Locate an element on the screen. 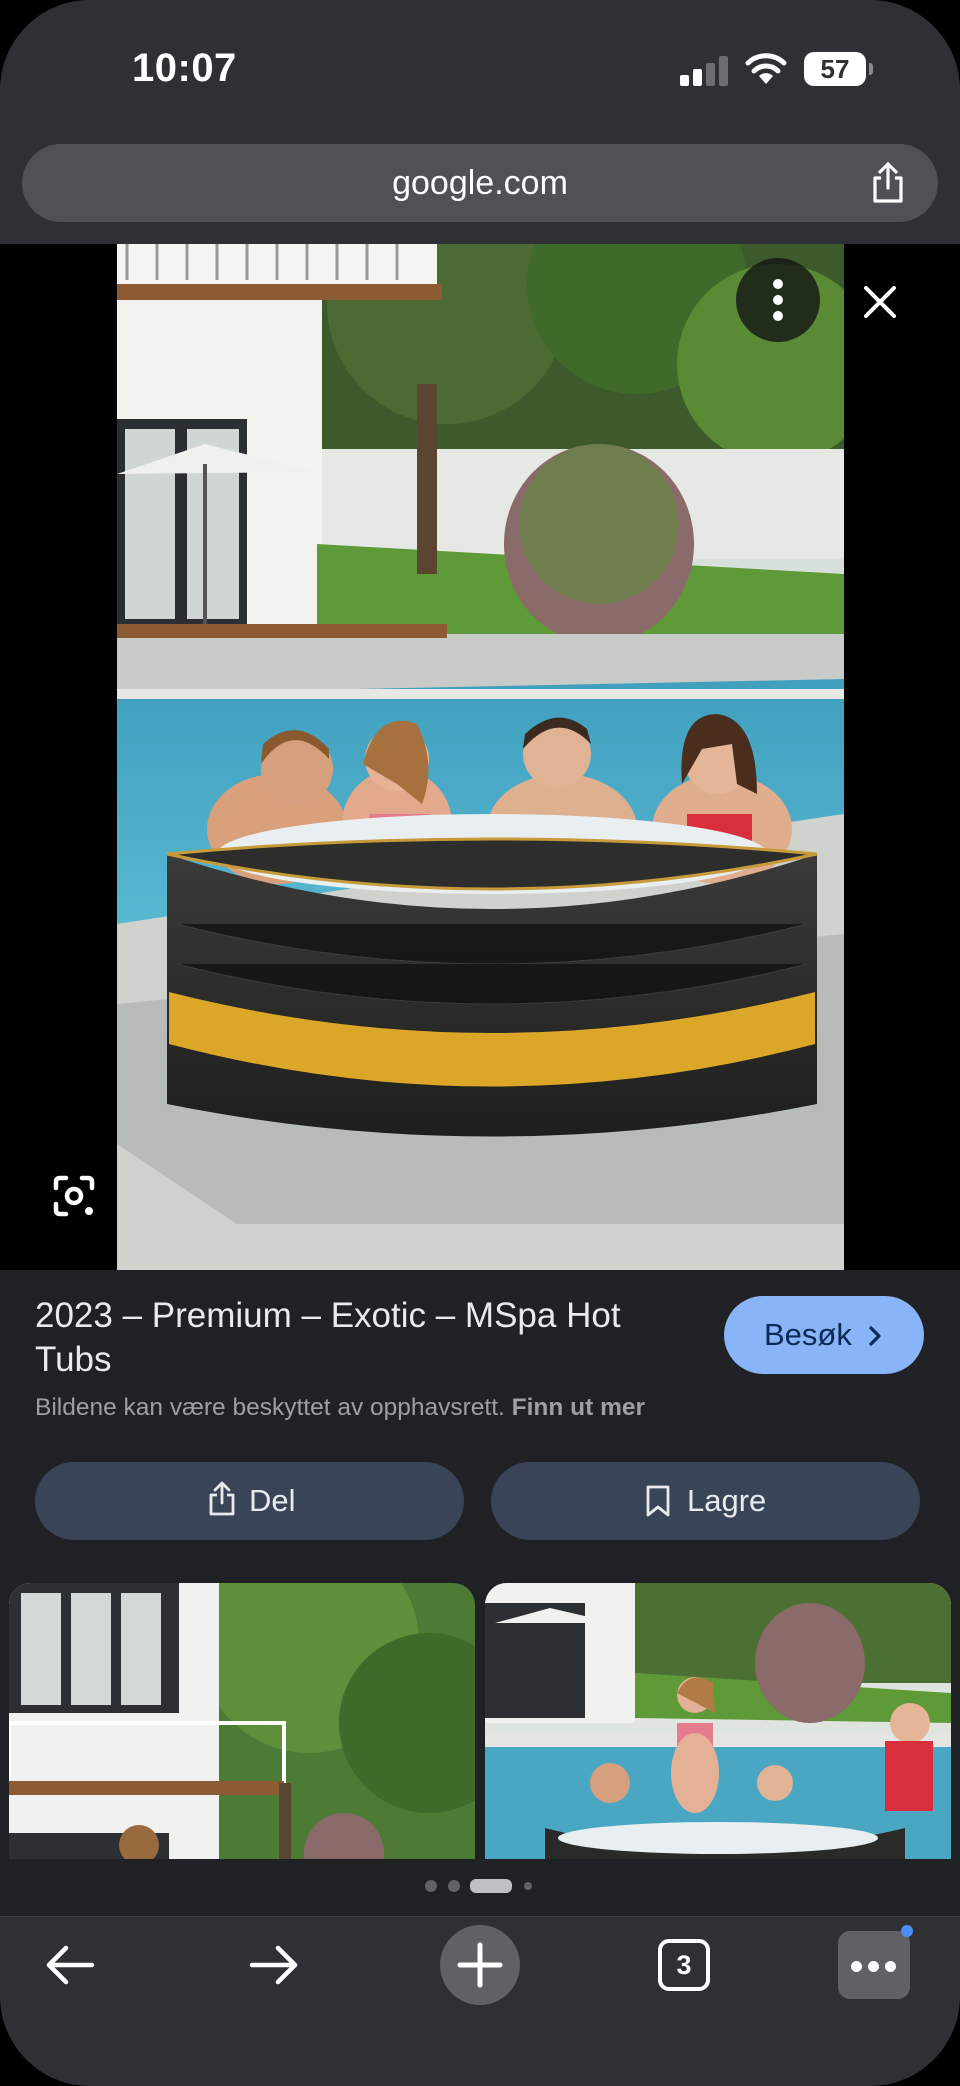  image-title: 2023 – Premium – Exotic – MSpa Hot Tubs is located at coordinates (365, 1338).